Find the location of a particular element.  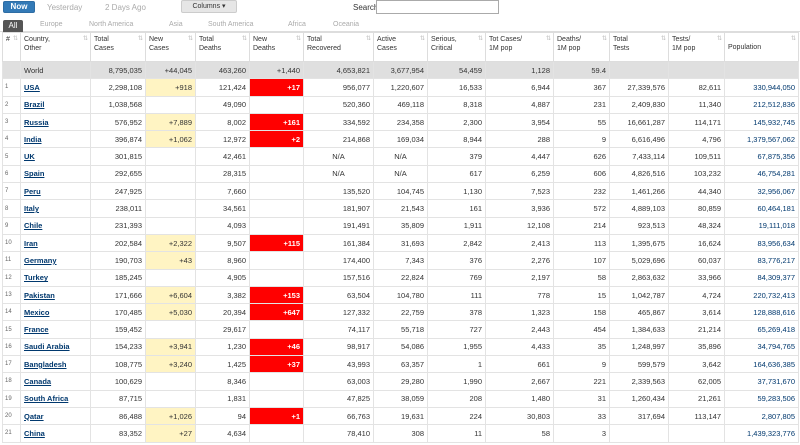

country-link: Russia is located at coordinates (36, 122).